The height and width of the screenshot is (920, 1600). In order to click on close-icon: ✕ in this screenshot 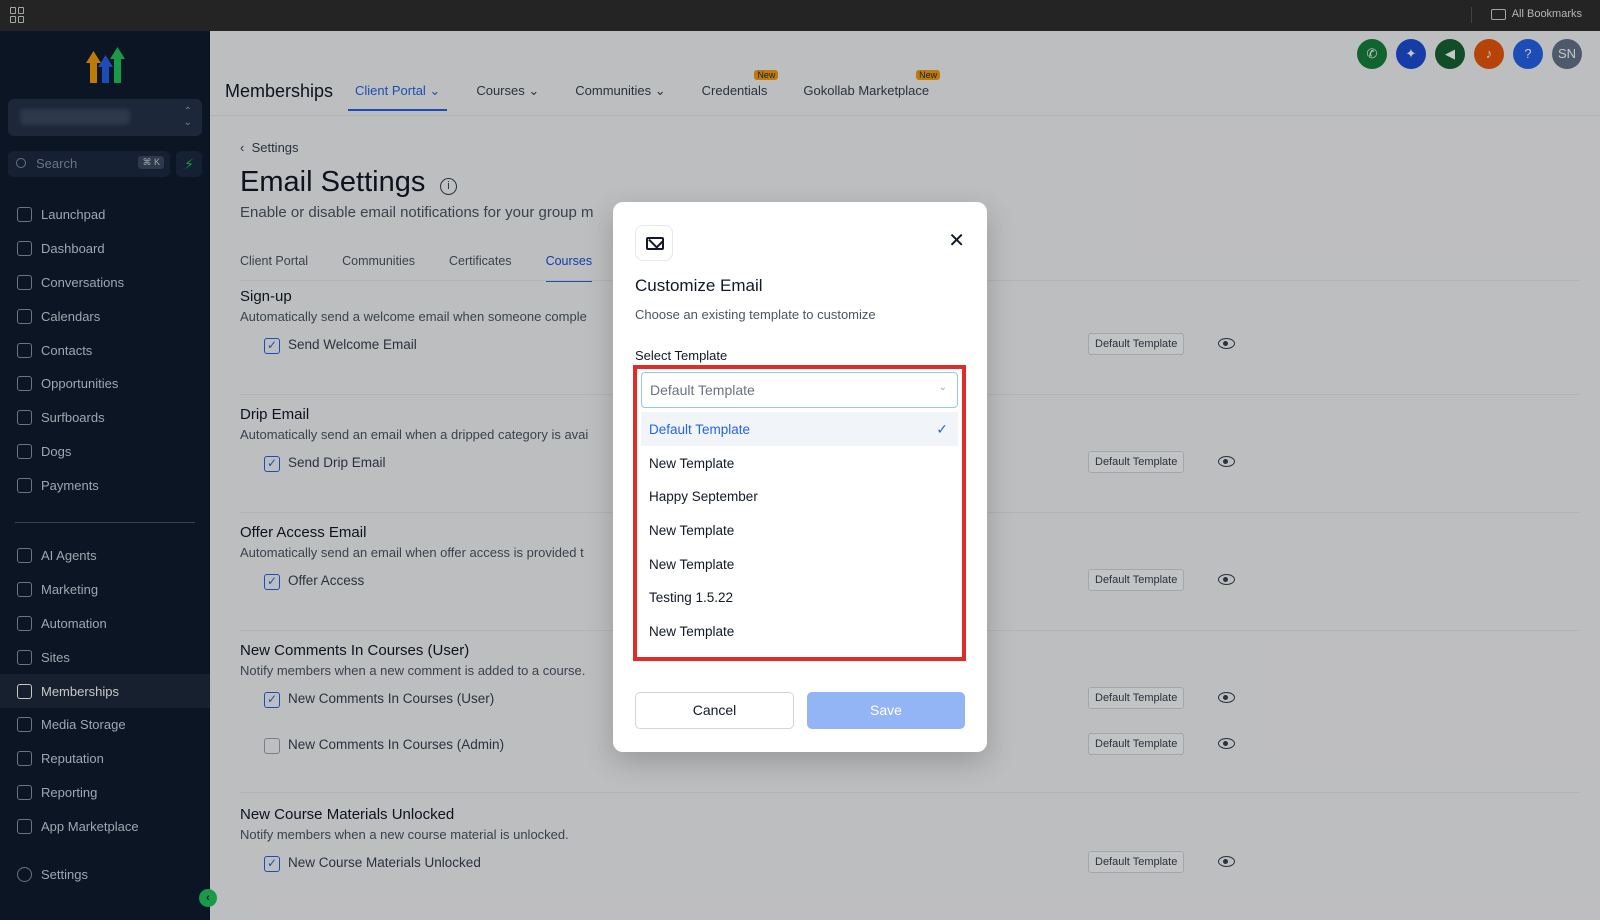, I will do `click(956, 240)`.